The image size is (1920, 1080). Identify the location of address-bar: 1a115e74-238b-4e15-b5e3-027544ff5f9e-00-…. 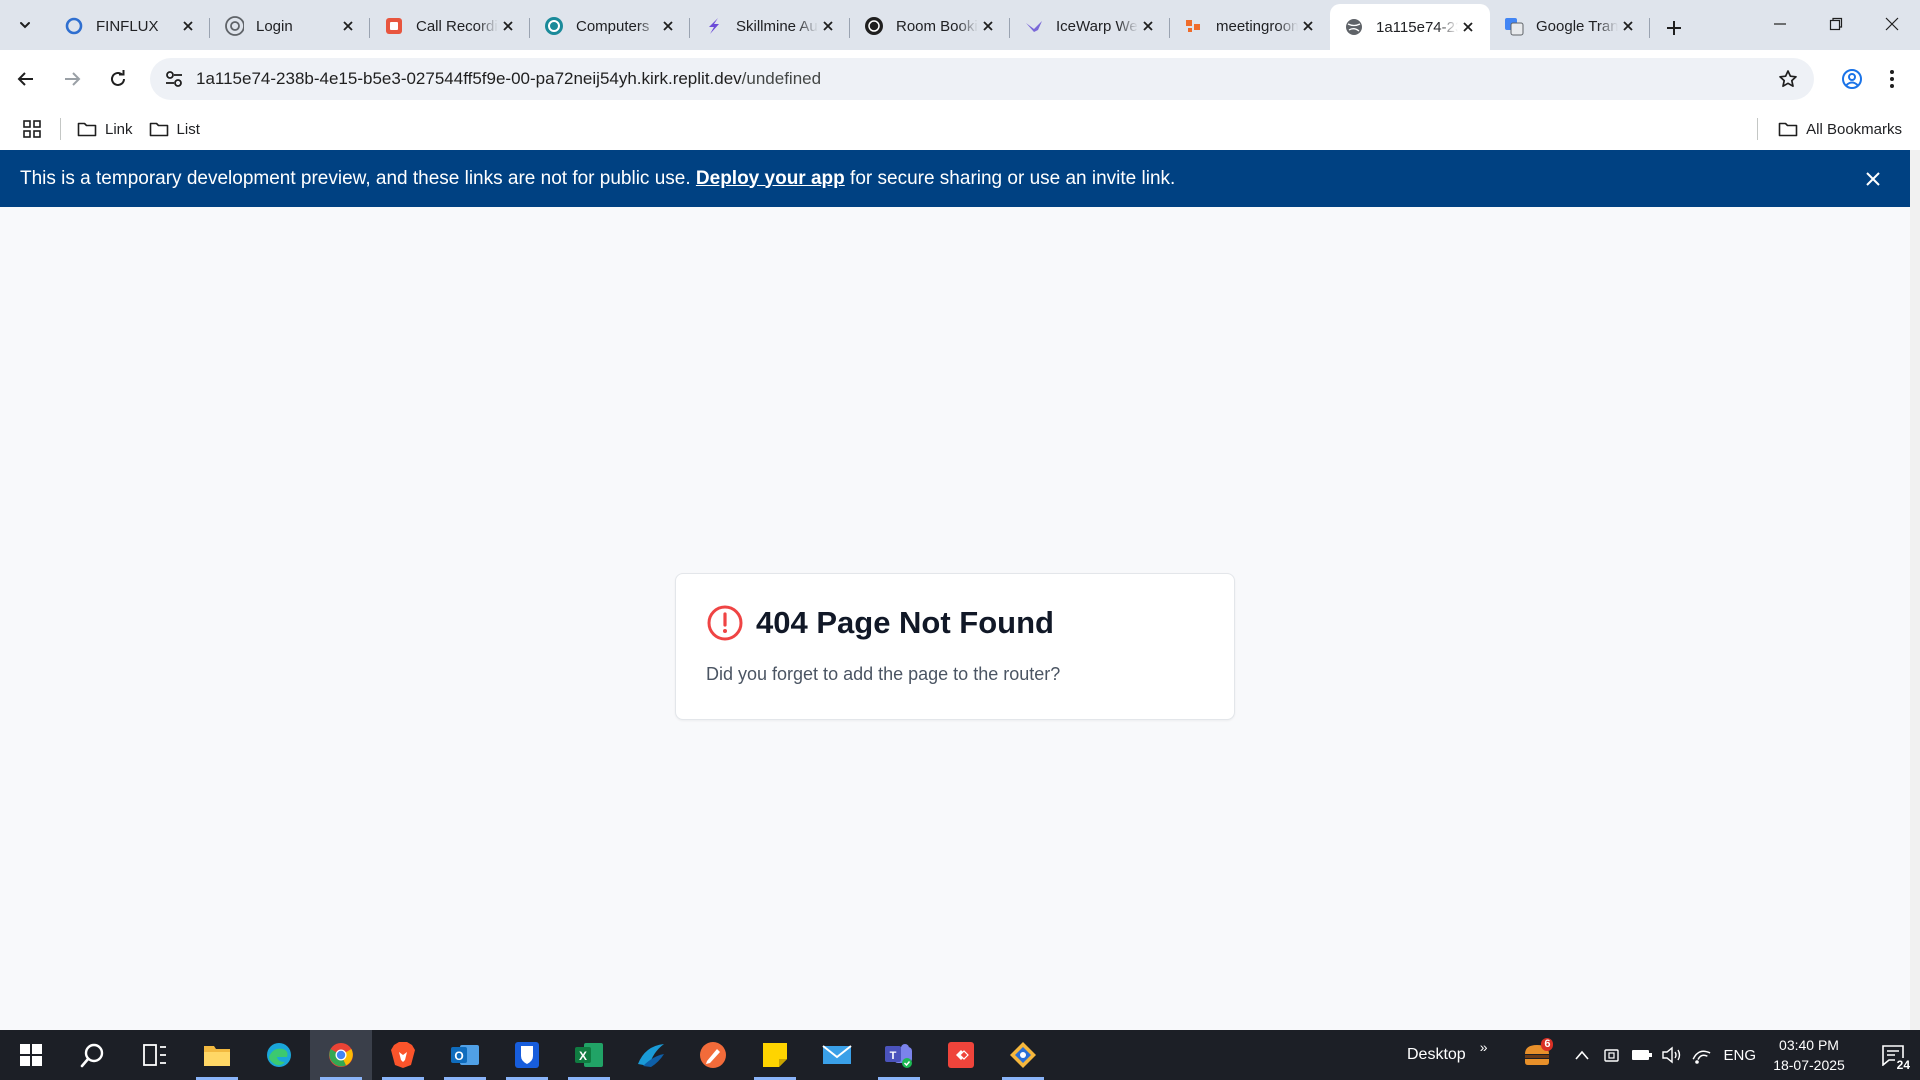
(982, 79).